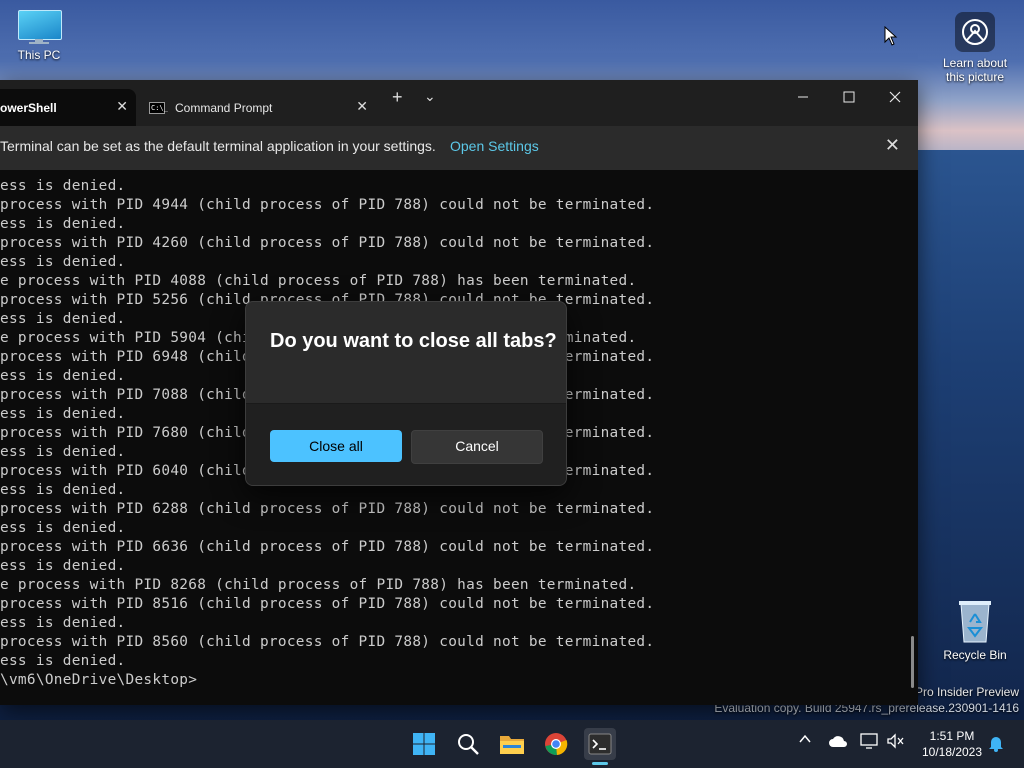  Describe the element at coordinates (413, 341) in the screenshot. I see `dialog-title: Do you want to close all tabs?` at that location.